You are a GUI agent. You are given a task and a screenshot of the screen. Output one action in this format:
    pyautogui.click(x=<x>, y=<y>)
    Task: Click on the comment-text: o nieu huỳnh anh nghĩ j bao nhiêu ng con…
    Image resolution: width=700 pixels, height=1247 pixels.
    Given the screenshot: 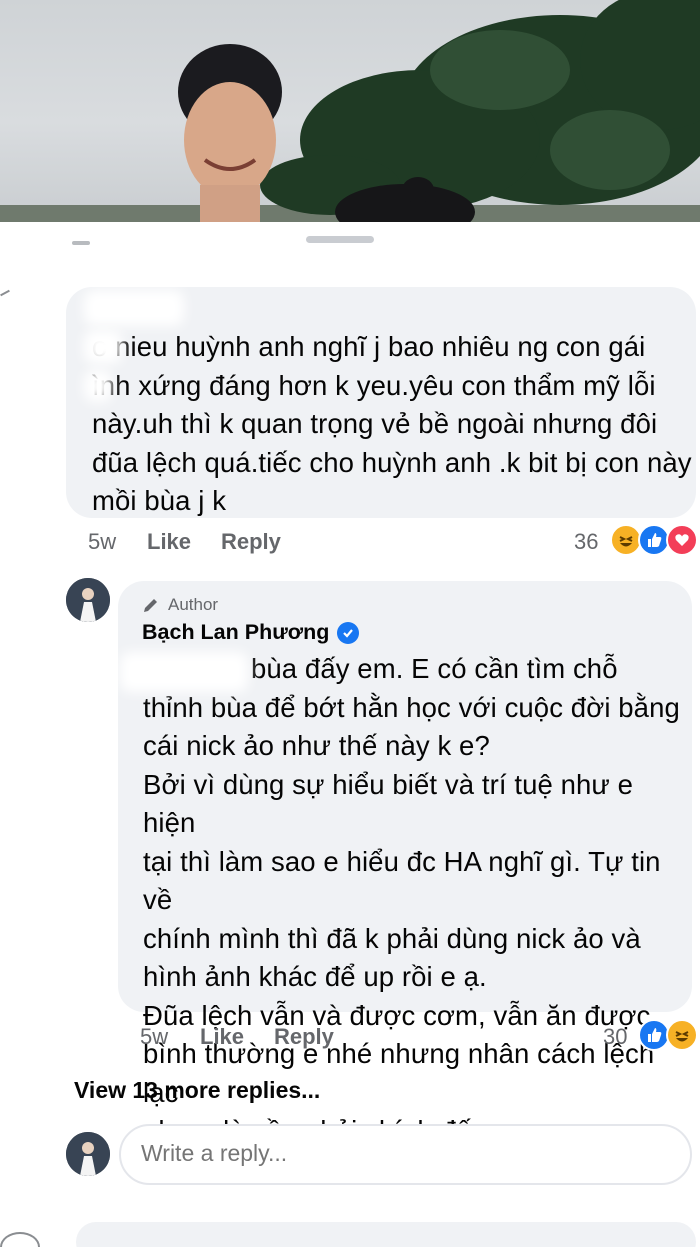 What is the action you would take?
    pyautogui.click(x=392, y=423)
    